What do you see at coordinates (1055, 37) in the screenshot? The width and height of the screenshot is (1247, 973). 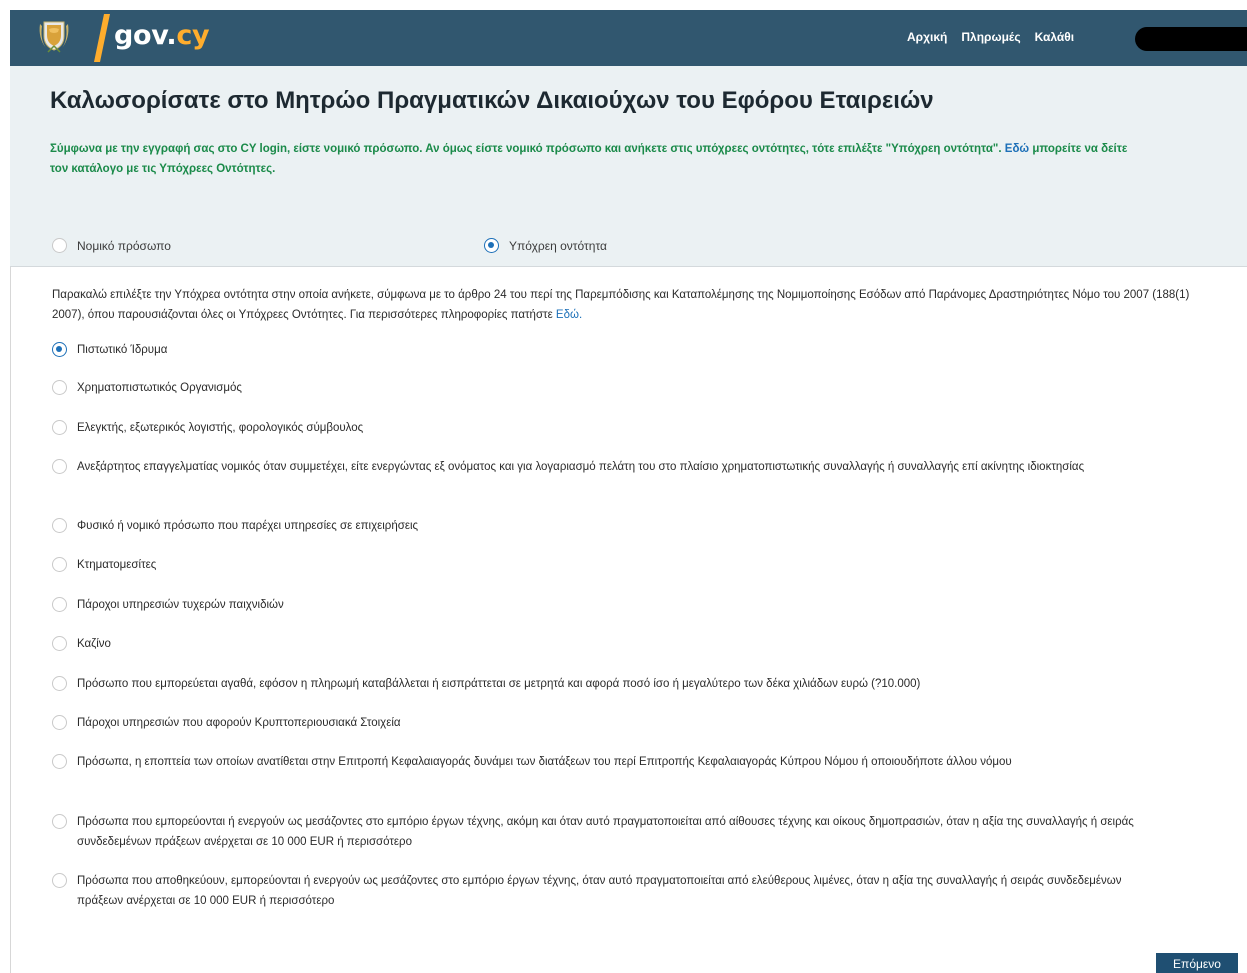 I see `nav-cart-link: Καλάθι` at bounding box center [1055, 37].